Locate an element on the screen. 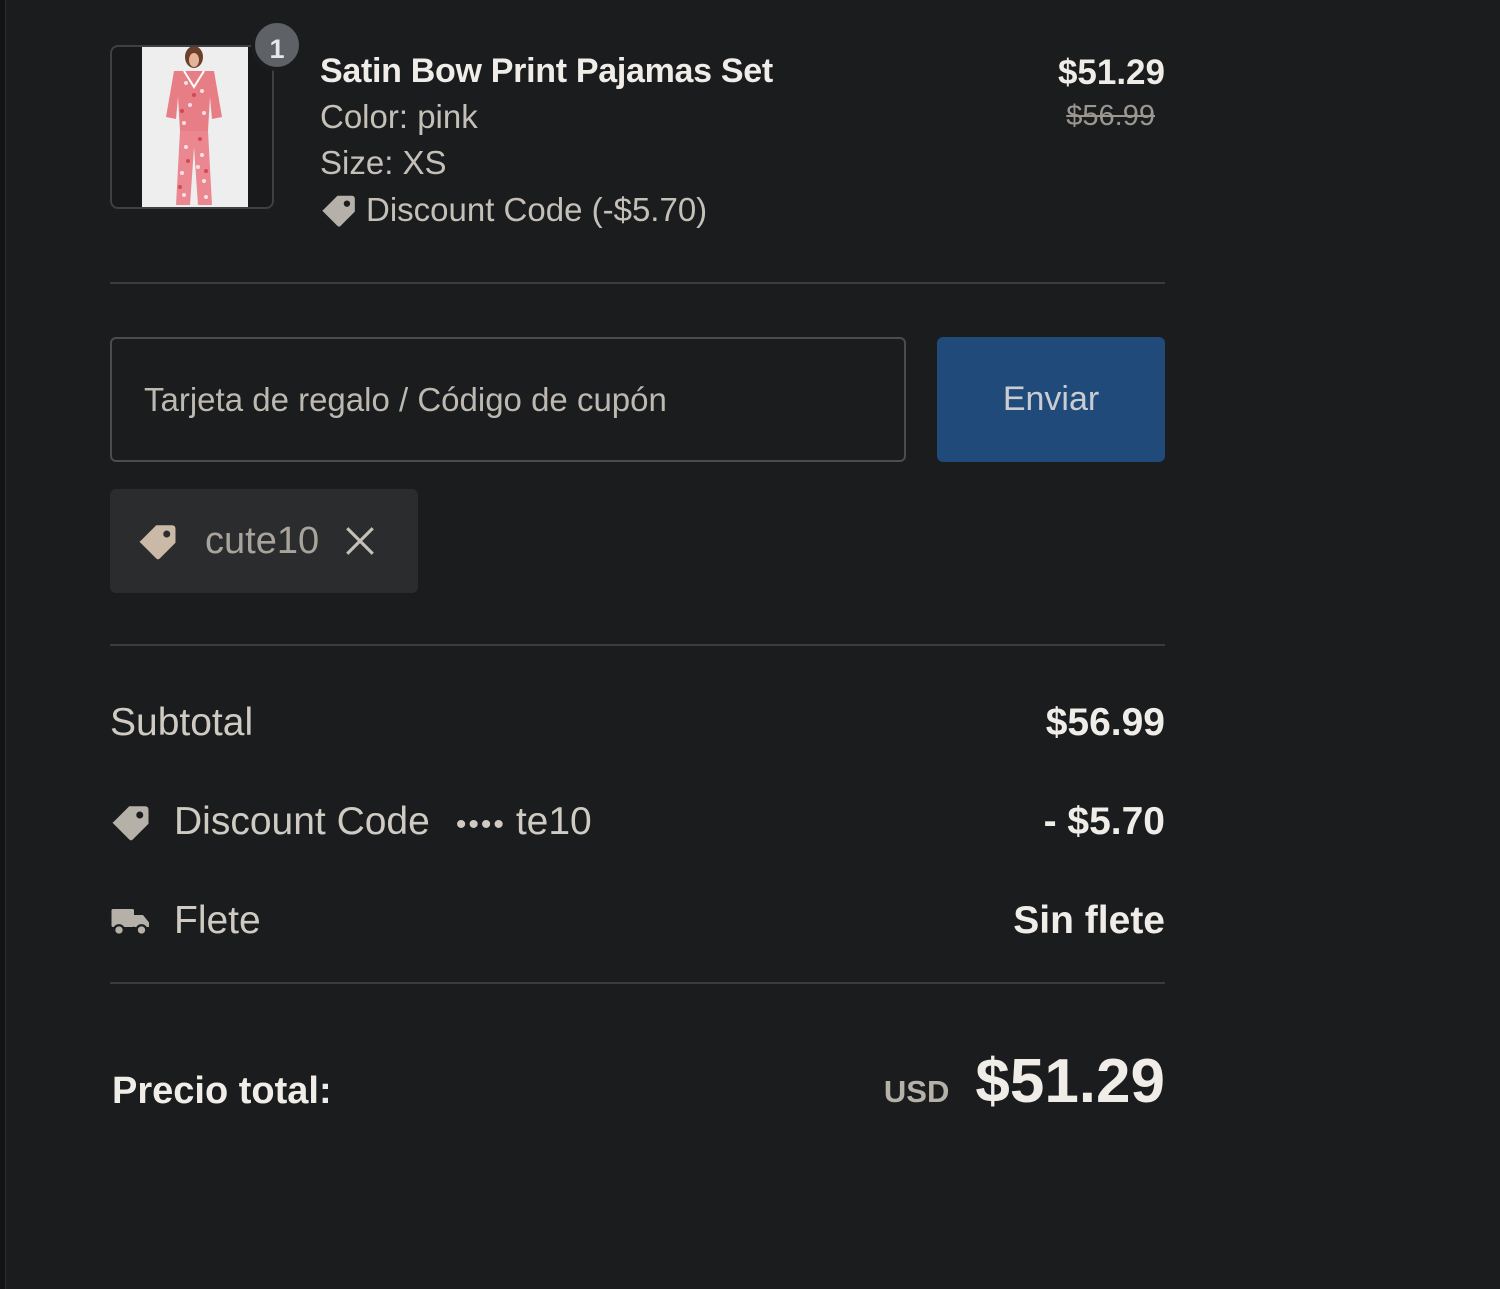  discount-value: - $5.70 is located at coordinates (1104, 821).